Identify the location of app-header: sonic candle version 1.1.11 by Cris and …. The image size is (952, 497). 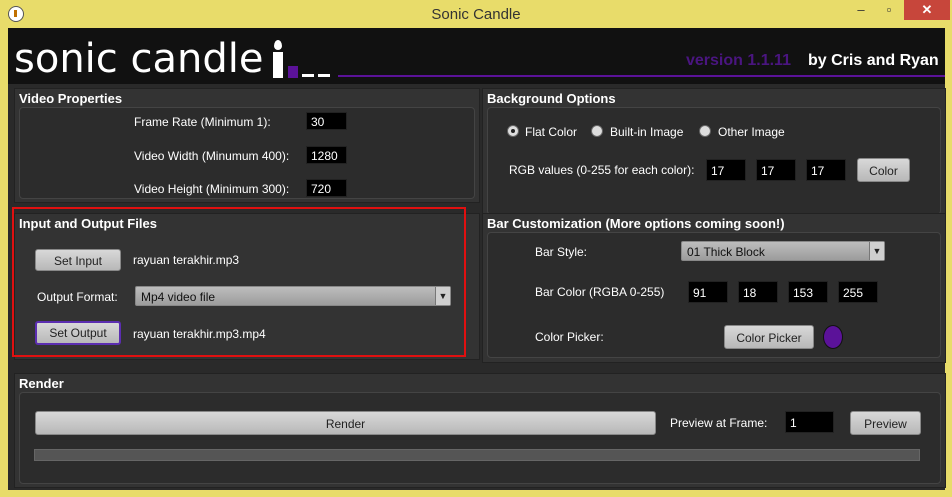
(476, 56).